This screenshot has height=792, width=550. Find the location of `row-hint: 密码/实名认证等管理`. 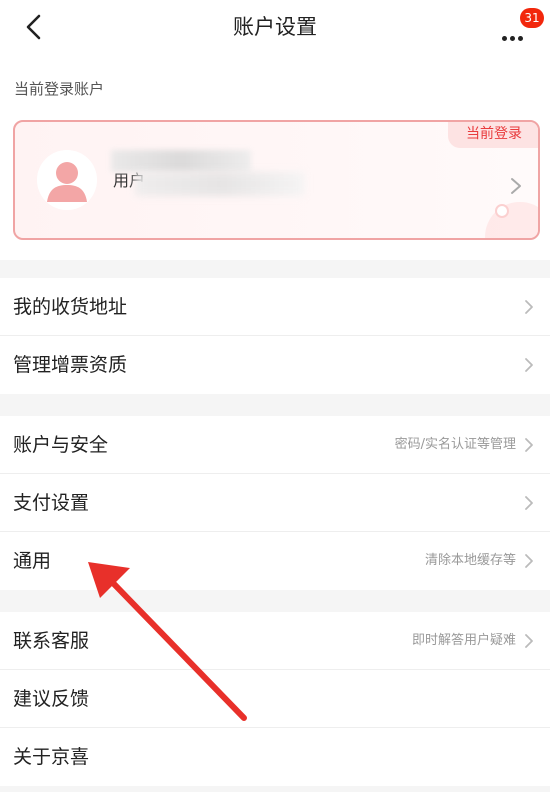

row-hint: 密码/实名认证等管理 is located at coordinates (455, 444).